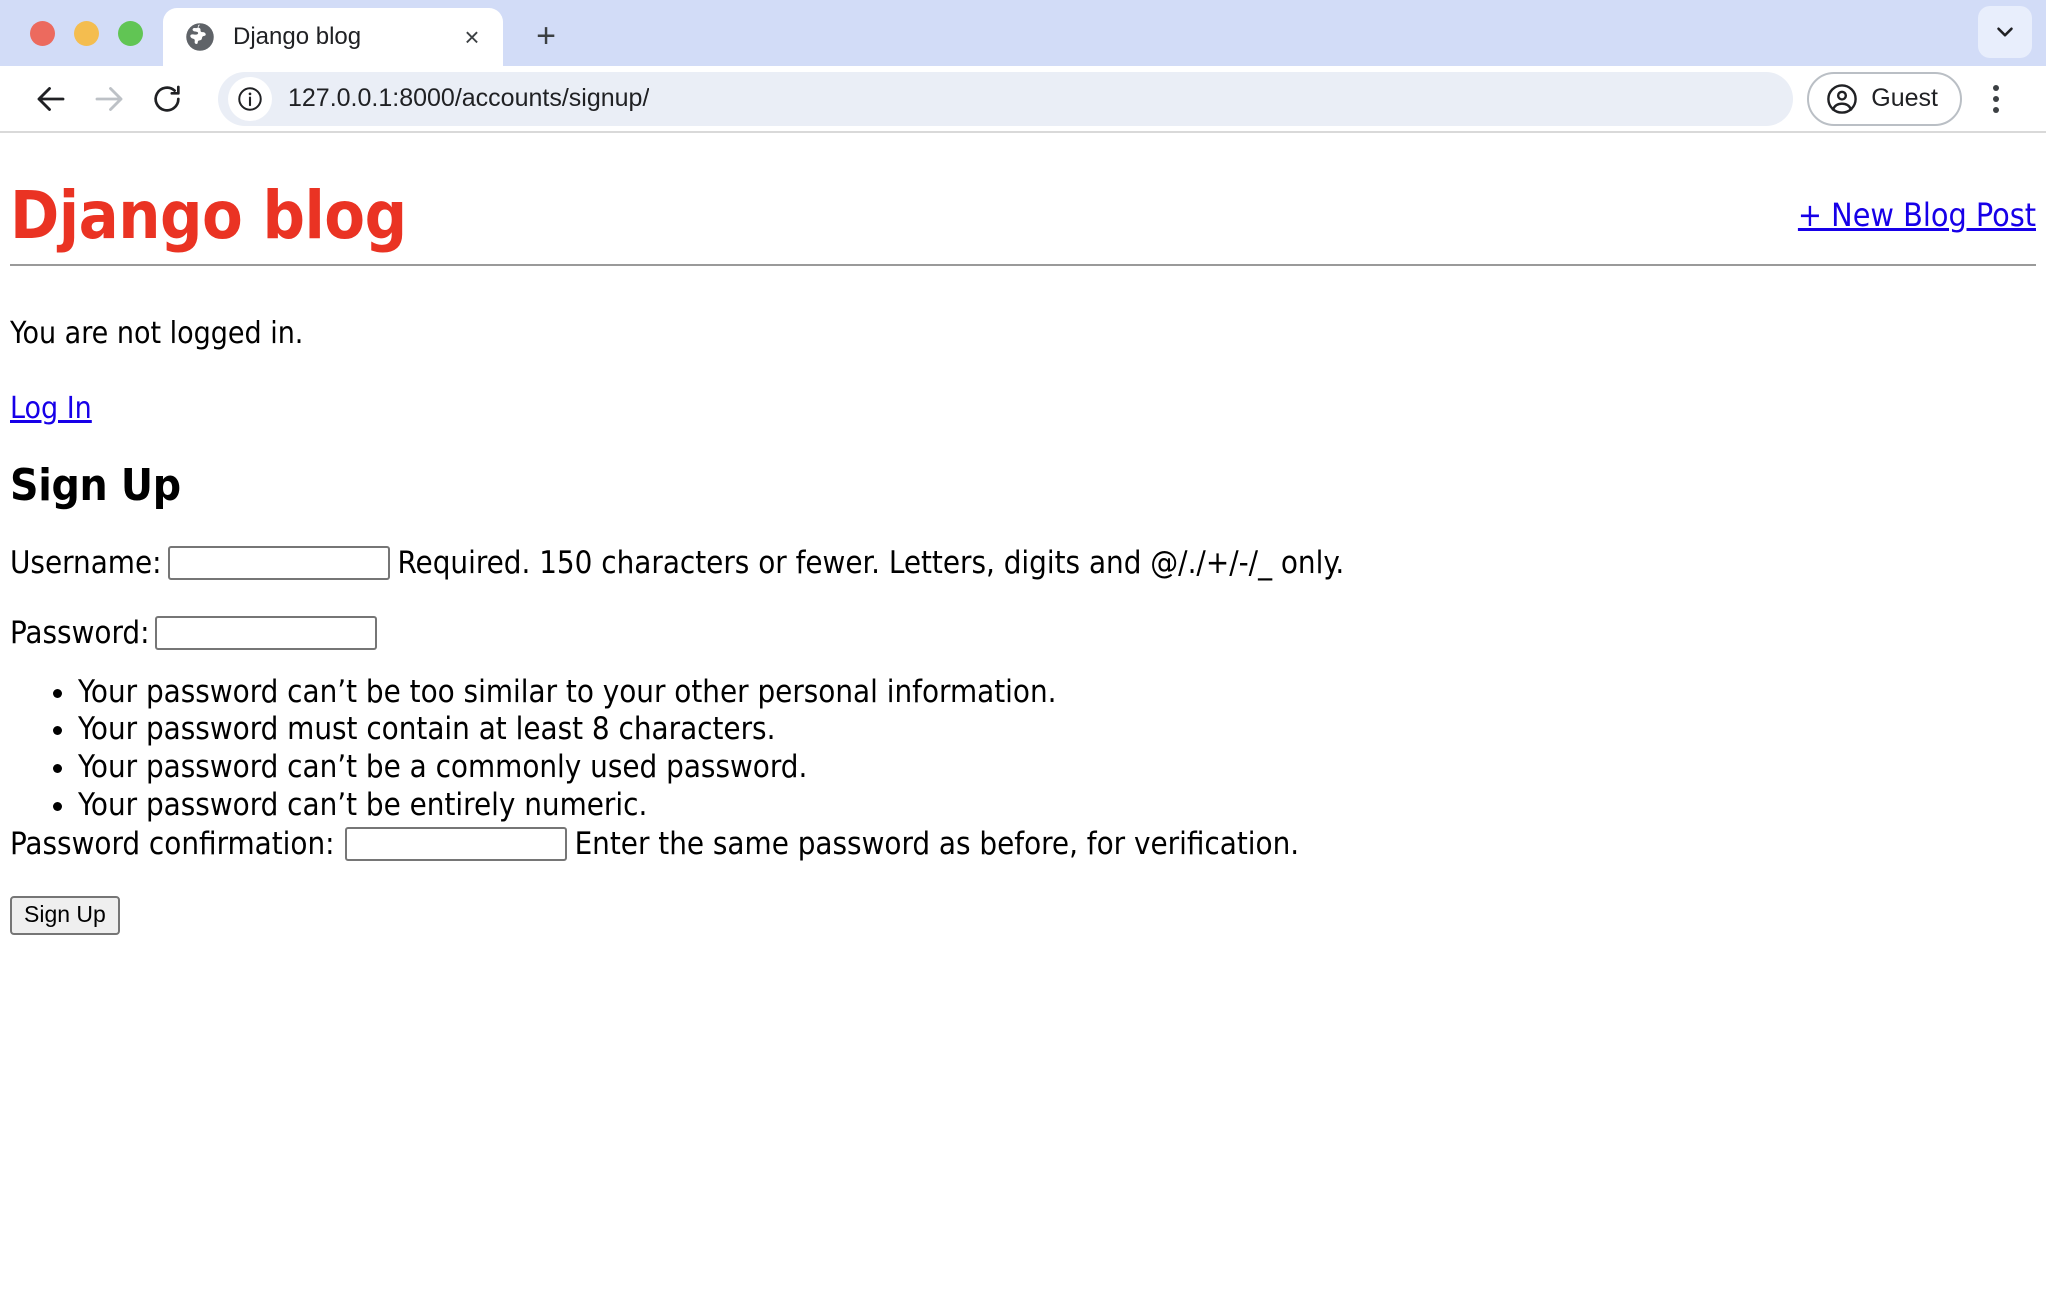 Image resolution: width=2046 pixels, height=1302 pixels. I want to click on chevron-down-icon, so click(2005, 32).